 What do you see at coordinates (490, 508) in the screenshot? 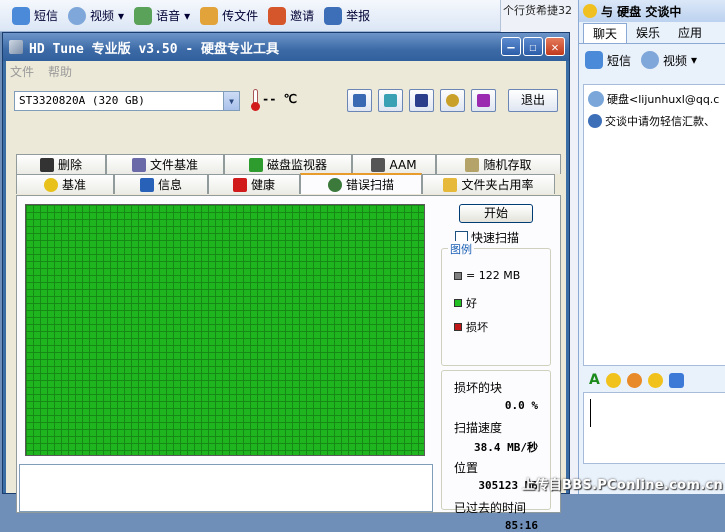
I see `elapsed-time-label: 已过去的时间` at bounding box center [490, 508].